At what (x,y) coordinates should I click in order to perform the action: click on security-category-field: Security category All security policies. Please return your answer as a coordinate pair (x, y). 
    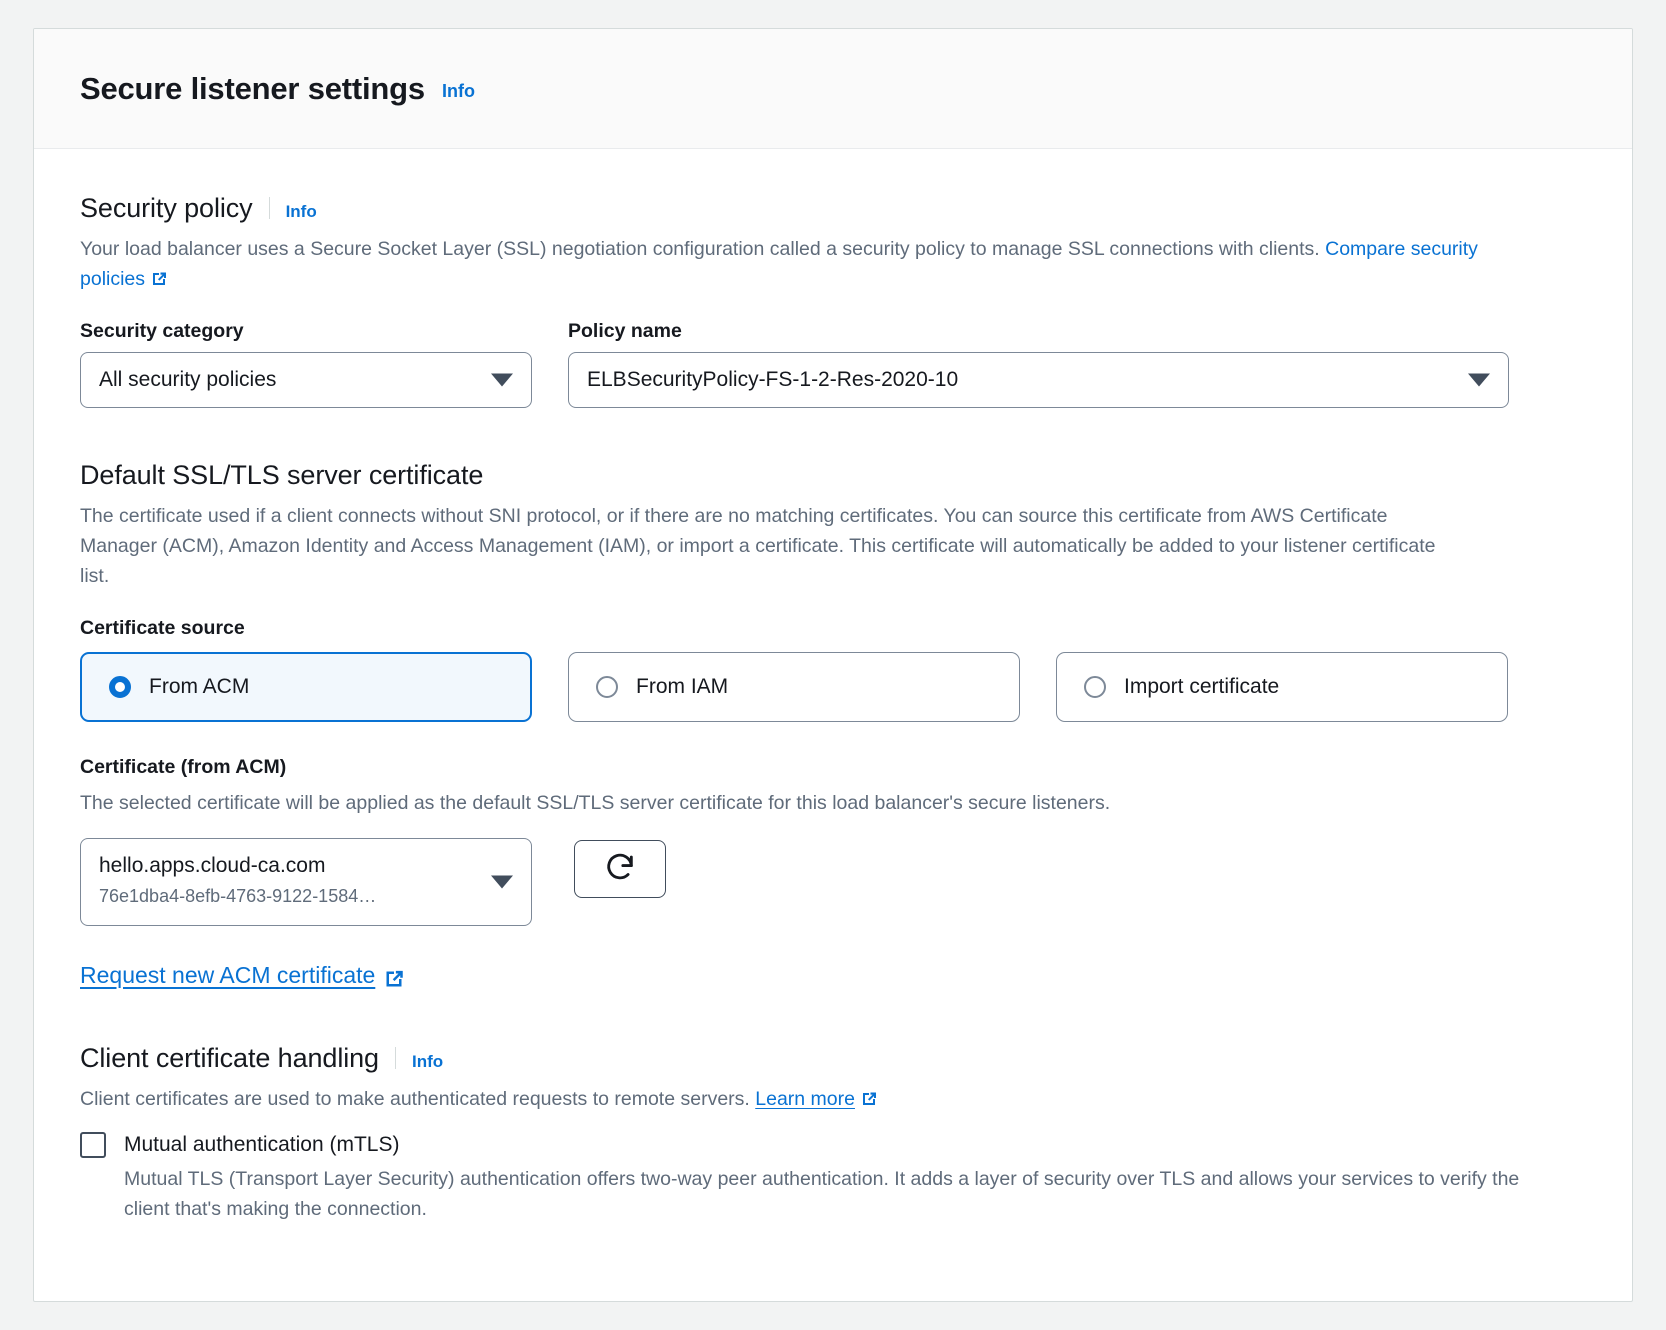
    Looking at the image, I should click on (306, 364).